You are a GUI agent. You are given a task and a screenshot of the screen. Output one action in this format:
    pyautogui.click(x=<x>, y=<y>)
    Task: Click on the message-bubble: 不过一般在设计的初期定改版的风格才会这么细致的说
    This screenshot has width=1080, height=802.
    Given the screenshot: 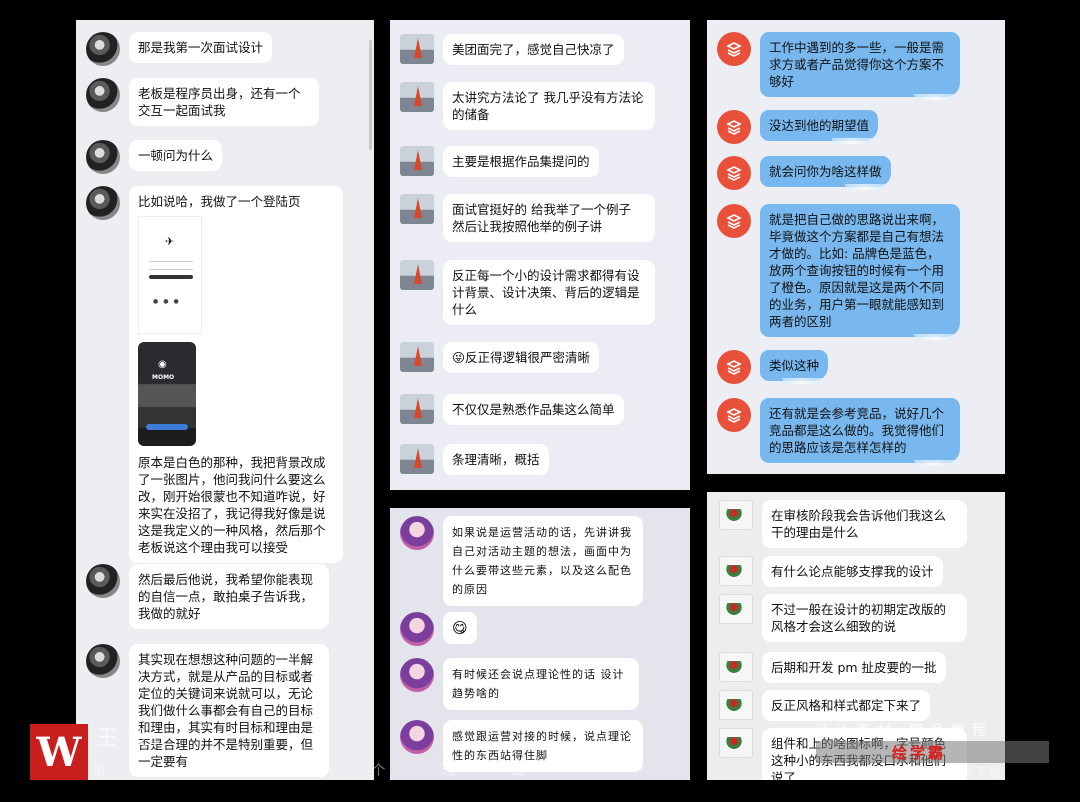 What is the action you would take?
    pyautogui.click(x=864, y=618)
    